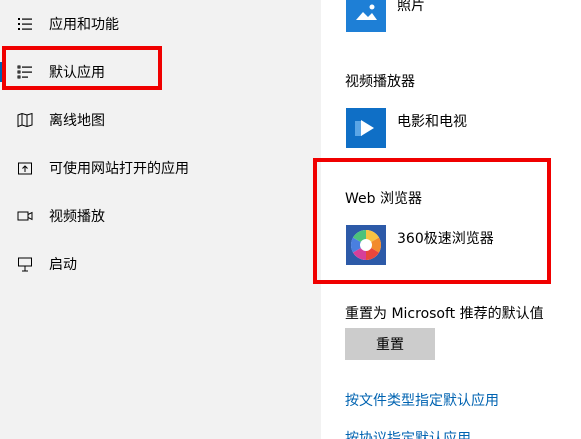  What do you see at coordinates (432, 122) in the screenshot?
I see `movies-tv-app-label: 电影和电视` at bounding box center [432, 122].